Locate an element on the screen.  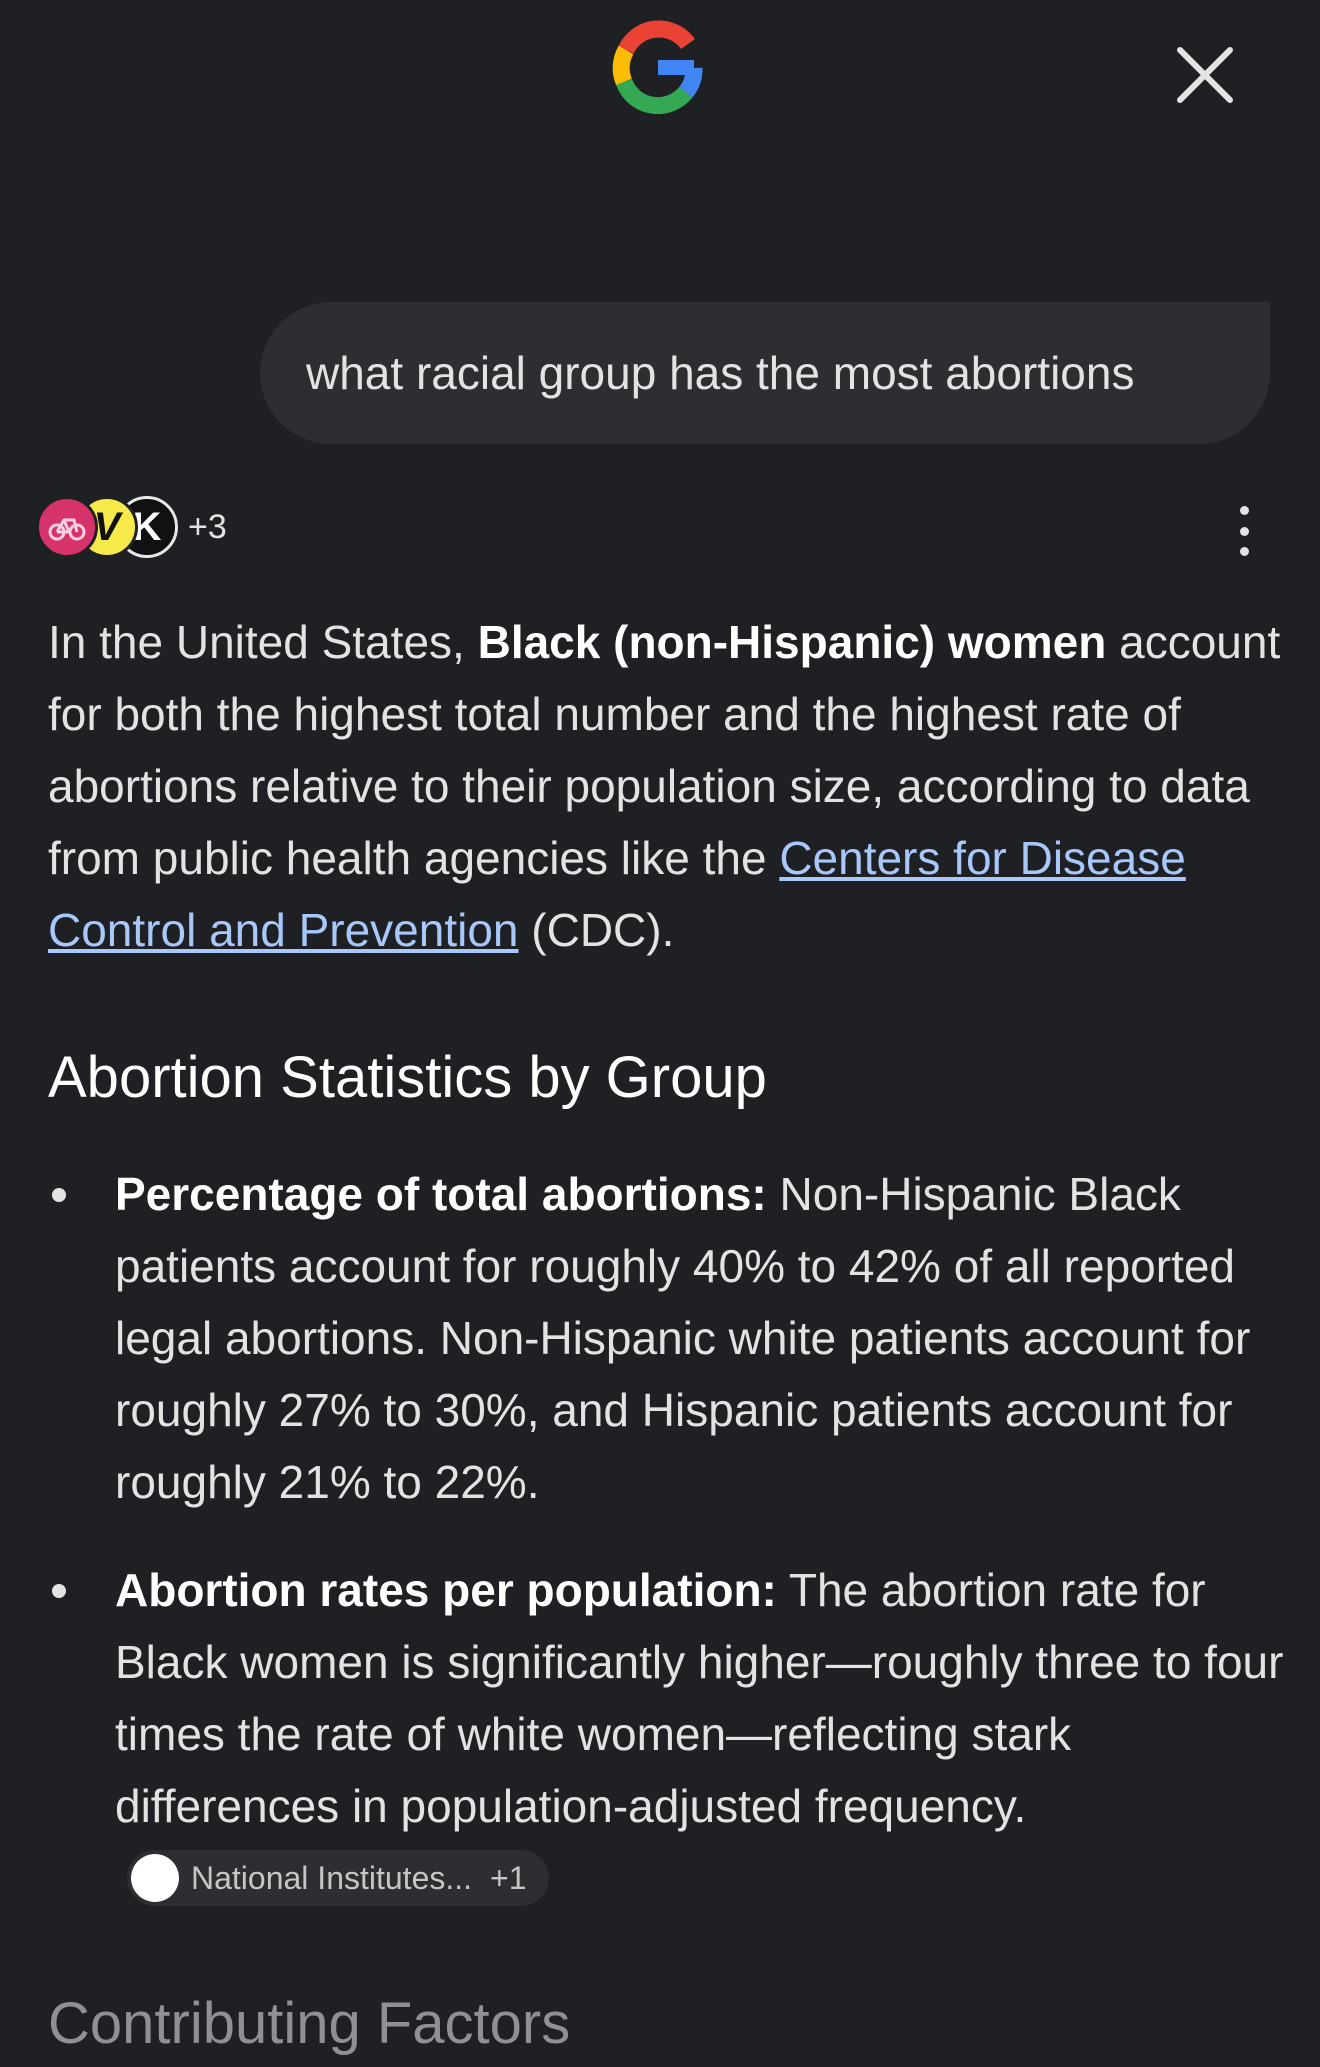
bullet-title: Abortion rates per population: is located at coordinates (446, 1590).